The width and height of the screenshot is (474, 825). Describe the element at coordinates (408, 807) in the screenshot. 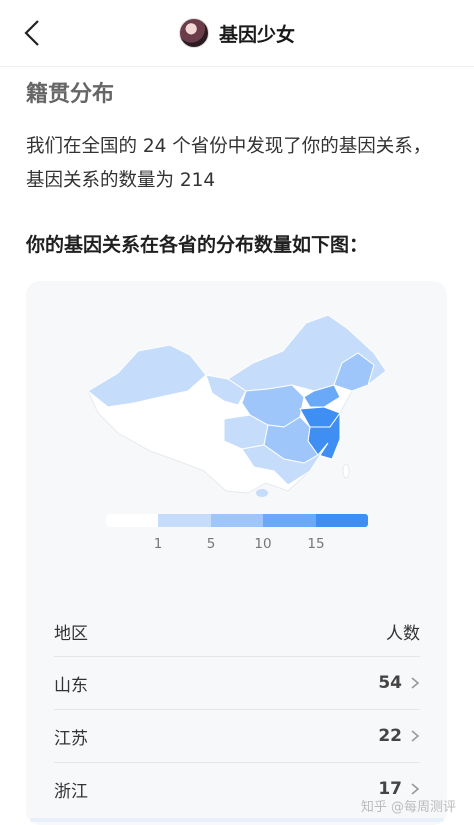

I see `watermark: 知乎 @每周测评` at that location.